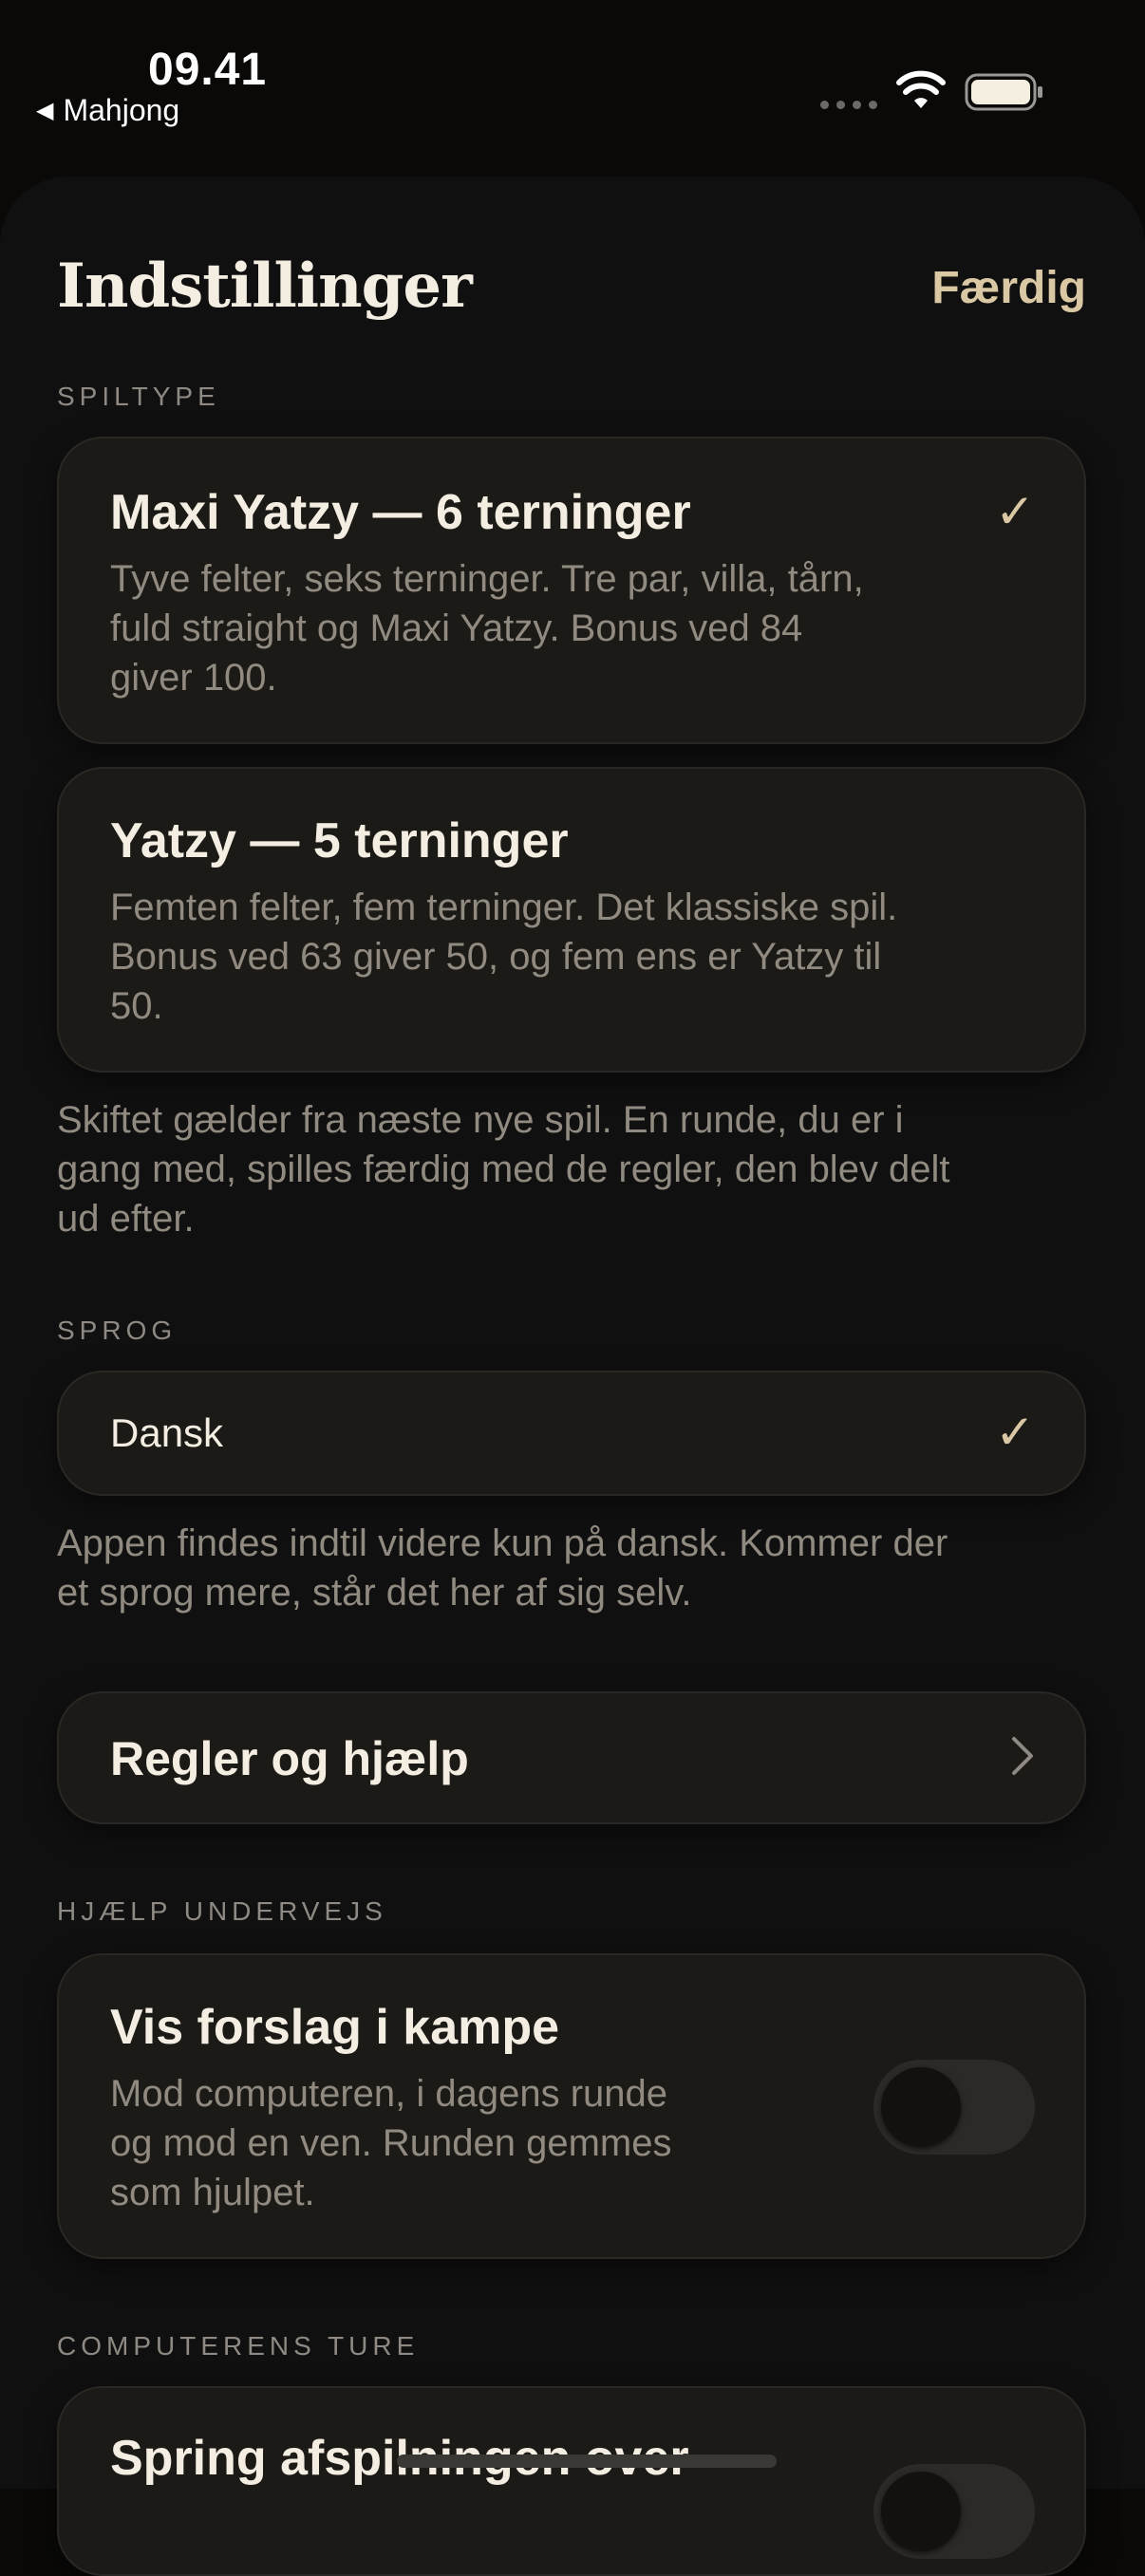 The width and height of the screenshot is (1145, 2576). I want to click on wifi-icon, so click(921, 89).